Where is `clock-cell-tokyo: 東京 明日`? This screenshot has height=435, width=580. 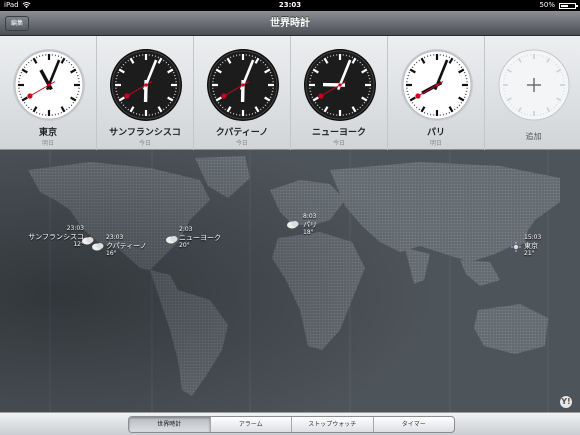
clock-cell-tokyo: 東京 明日 is located at coordinates (48, 93).